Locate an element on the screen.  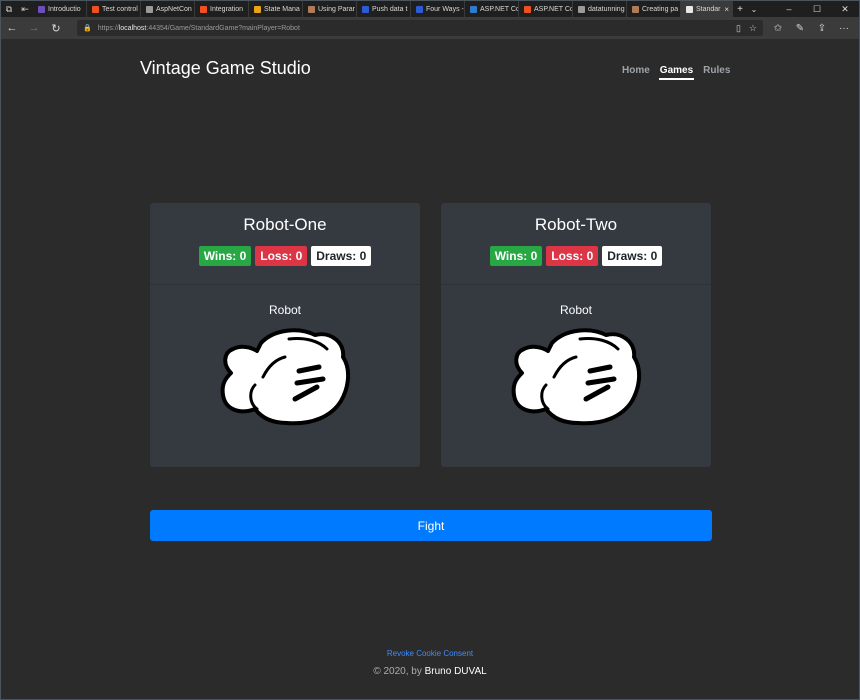
browser-tab: datatunning is located at coordinates (600, 9).